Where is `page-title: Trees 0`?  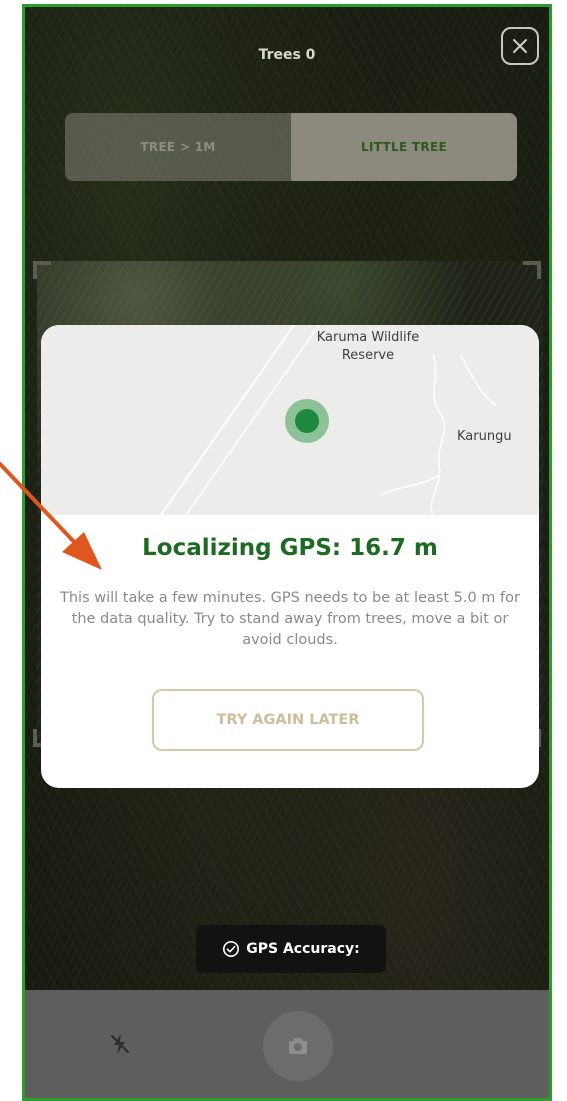
page-title: Trees 0 is located at coordinates (287, 55).